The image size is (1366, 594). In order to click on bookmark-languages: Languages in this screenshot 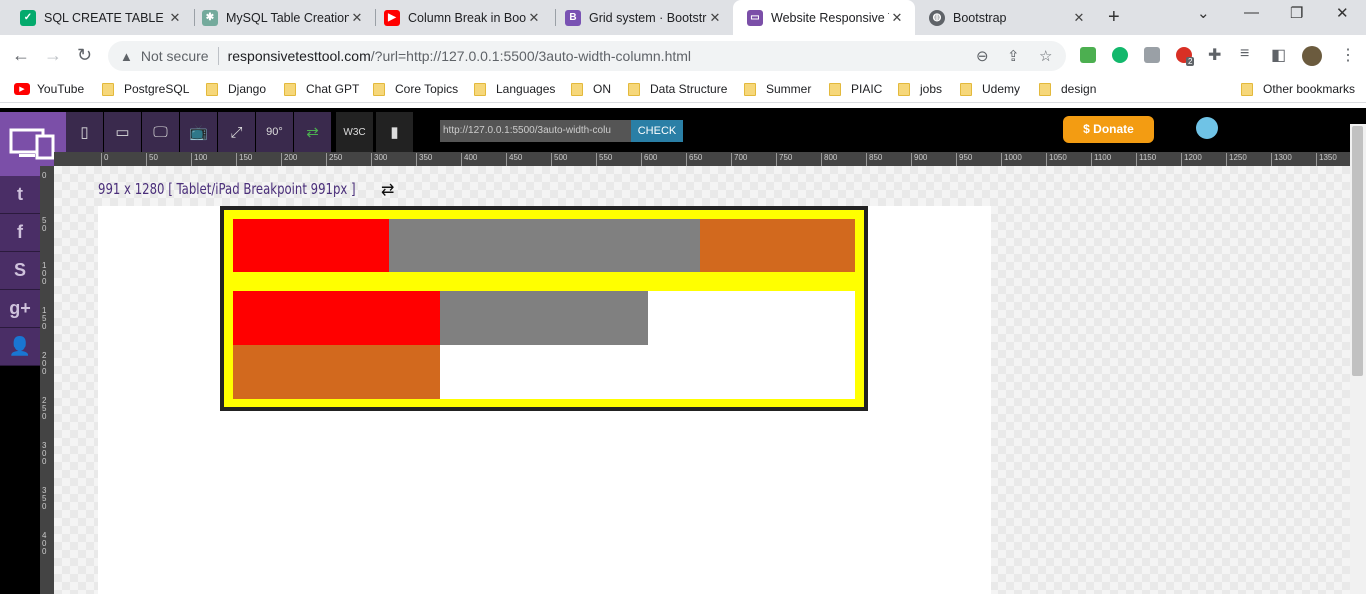, I will do `click(514, 89)`.